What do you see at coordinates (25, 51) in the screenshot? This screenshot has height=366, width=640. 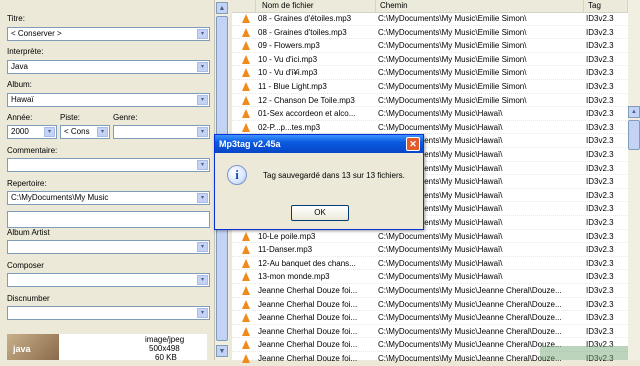 I see `artist-label: Interprète:` at bounding box center [25, 51].